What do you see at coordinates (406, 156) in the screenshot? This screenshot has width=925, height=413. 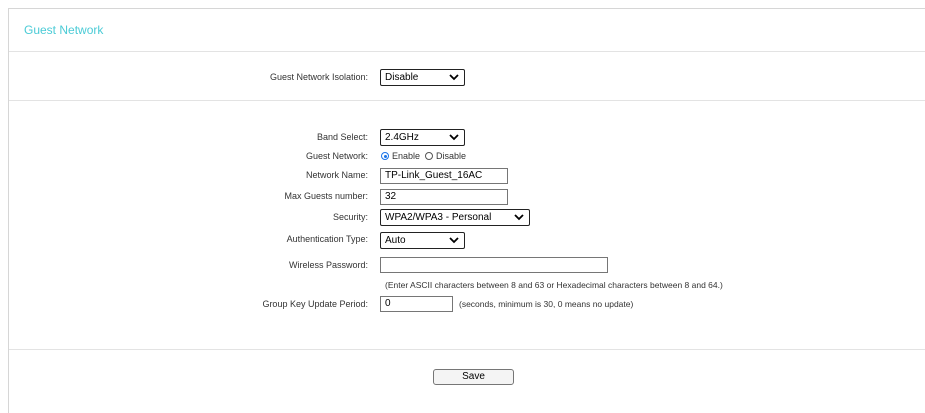 I see `guest-network-enable-label: Enable` at bounding box center [406, 156].